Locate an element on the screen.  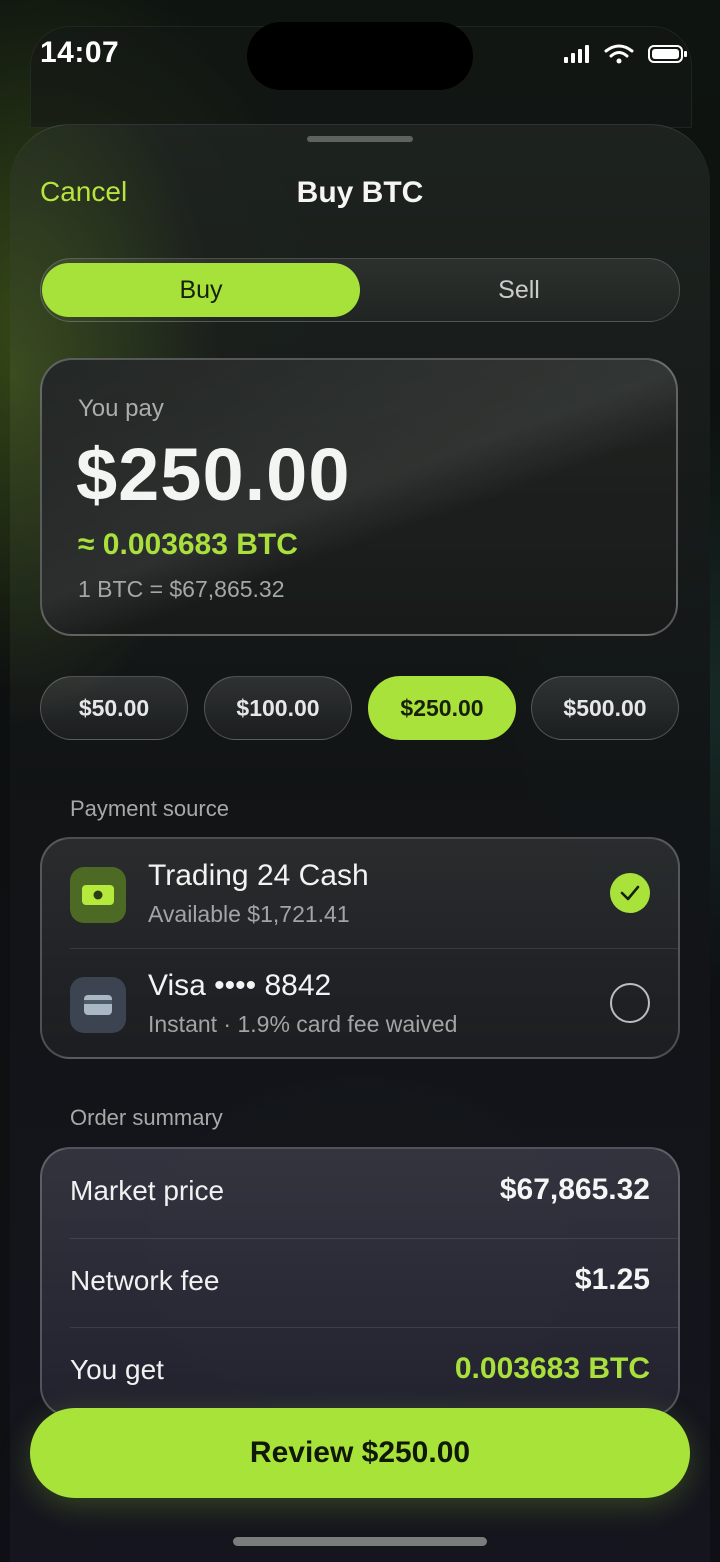
summary-value: 0.003683 BTC is located at coordinates (552, 1368).